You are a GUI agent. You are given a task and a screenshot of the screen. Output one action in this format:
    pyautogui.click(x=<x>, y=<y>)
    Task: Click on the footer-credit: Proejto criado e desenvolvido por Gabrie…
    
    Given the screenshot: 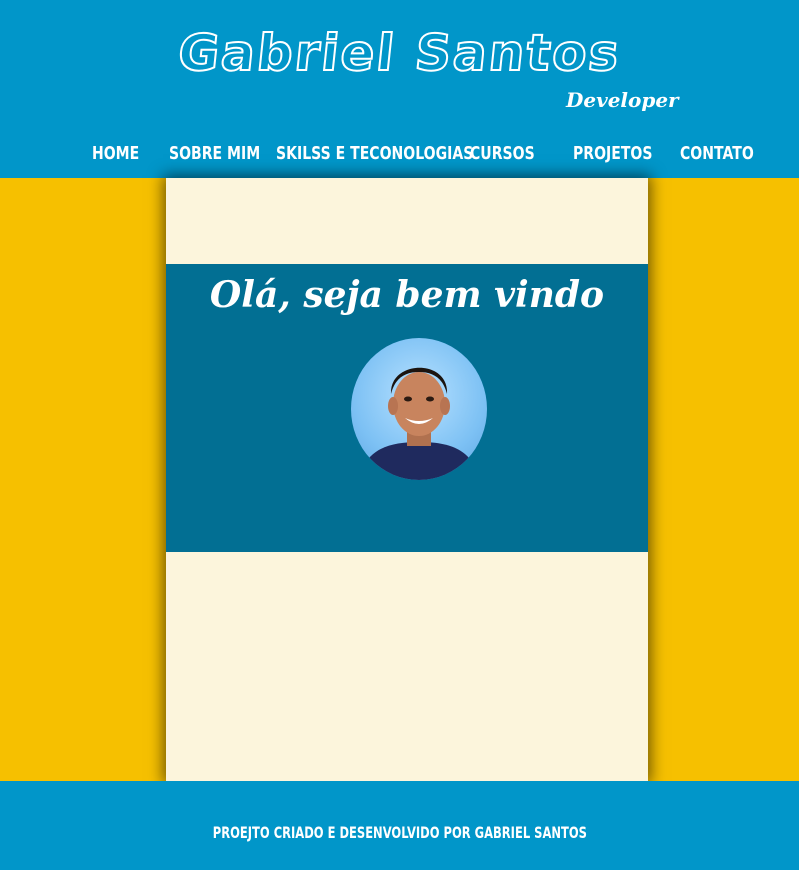 What is the action you would take?
    pyautogui.click(x=399, y=832)
    